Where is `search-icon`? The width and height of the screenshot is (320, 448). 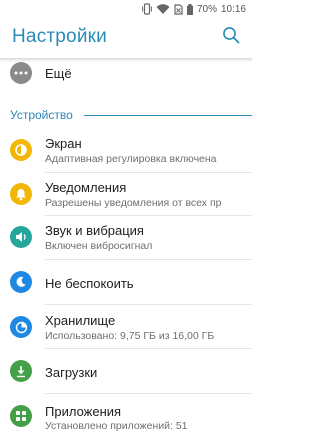 search-icon is located at coordinates (231, 37).